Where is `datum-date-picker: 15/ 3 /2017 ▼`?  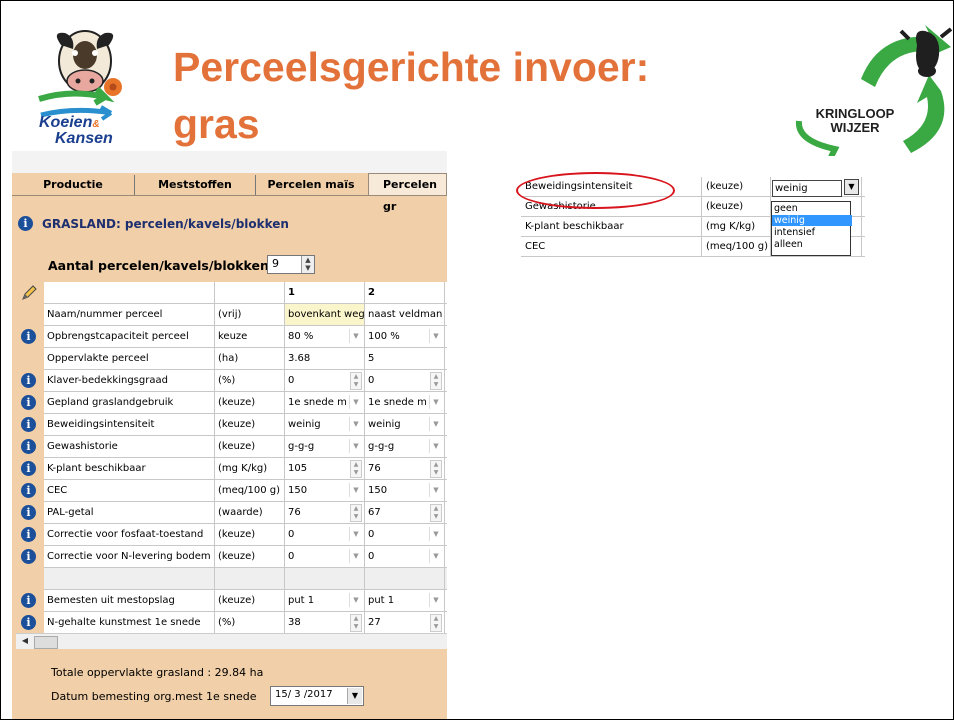
datum-date-picker: 15/ 3 /2017 ▼ is located at coordinates (317, 696).